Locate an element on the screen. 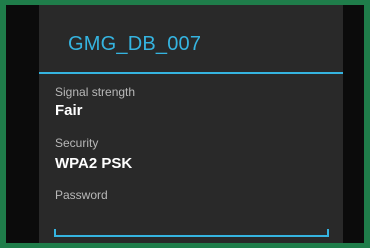 This screenshot has height=248, width=370. password-input-underline-left is located at coordinates (55, 233).